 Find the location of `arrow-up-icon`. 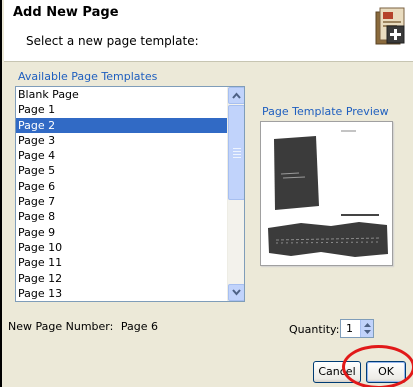

arrow-up-icon is located at coordinates (236, 95).